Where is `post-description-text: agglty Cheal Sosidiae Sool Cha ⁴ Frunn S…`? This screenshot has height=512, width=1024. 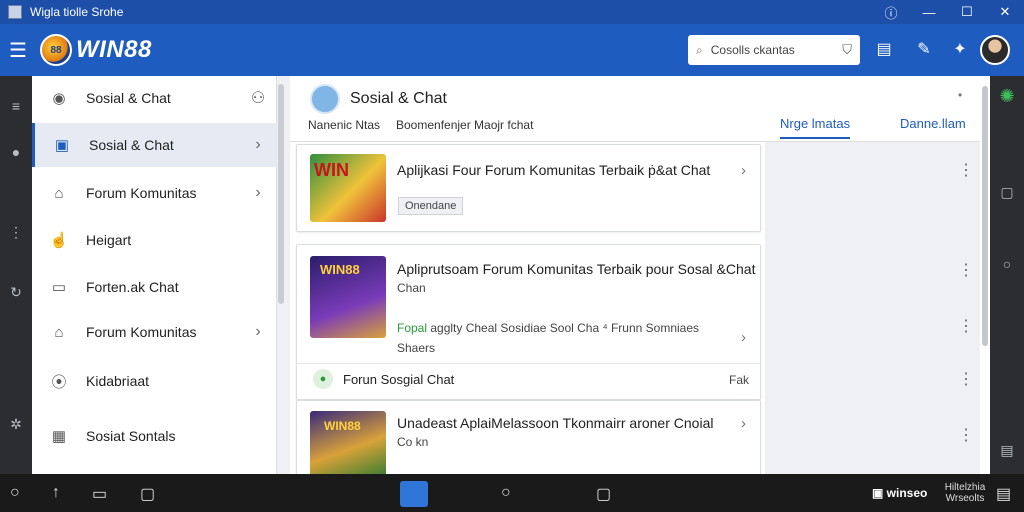 post-description-text: agglty Cheal Sosidiae Sool Cha ⁴ Frunn S… is located at coordinates (563, 328).